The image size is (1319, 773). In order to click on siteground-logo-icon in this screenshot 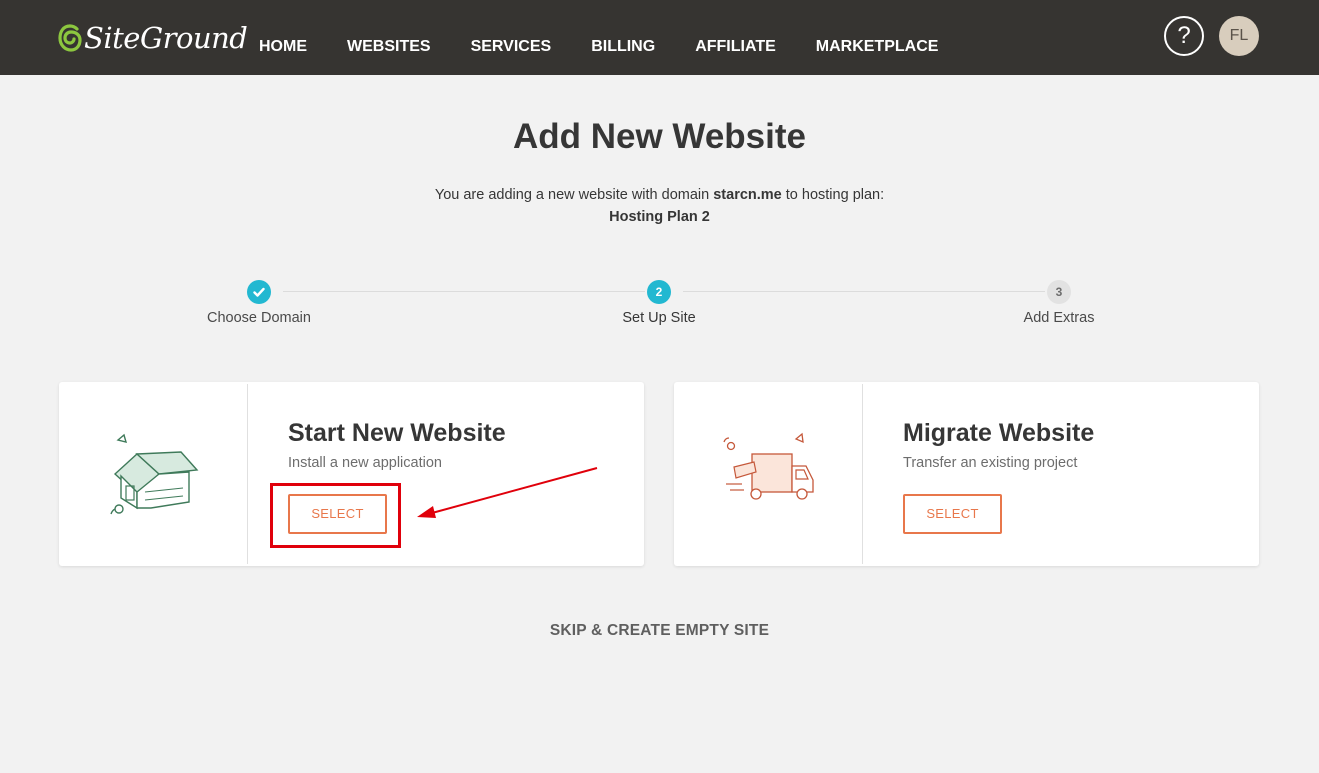, I will do `click(70, 38)`.